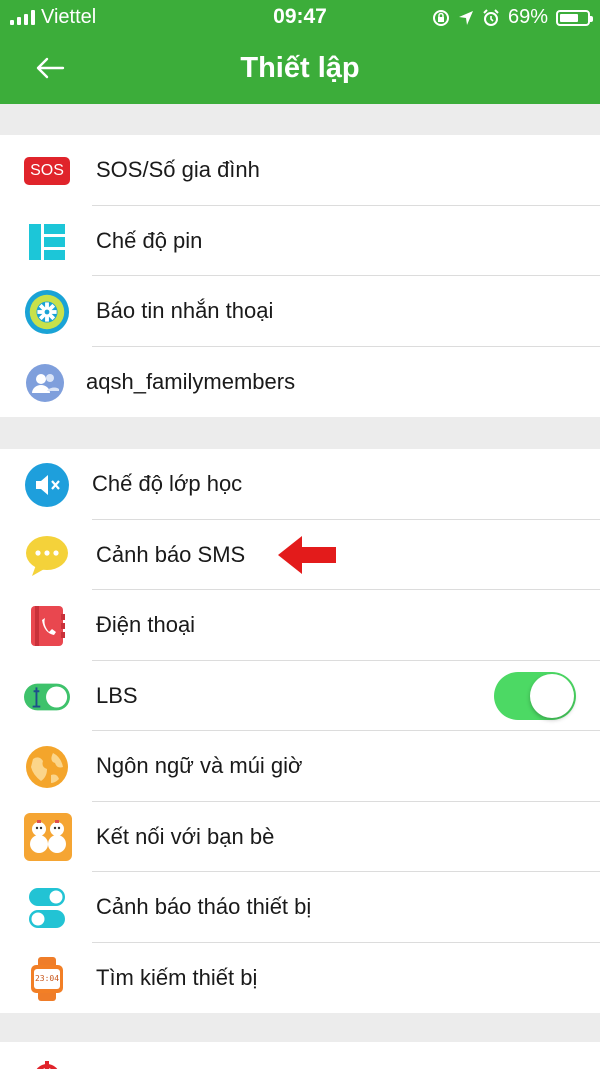 The height and width of the screenshot is (1069, 600). What do you see at coordinates (117, 695) in the screenshot?
I see `settings-item-label: LBS` at bounding box center [117, 695].